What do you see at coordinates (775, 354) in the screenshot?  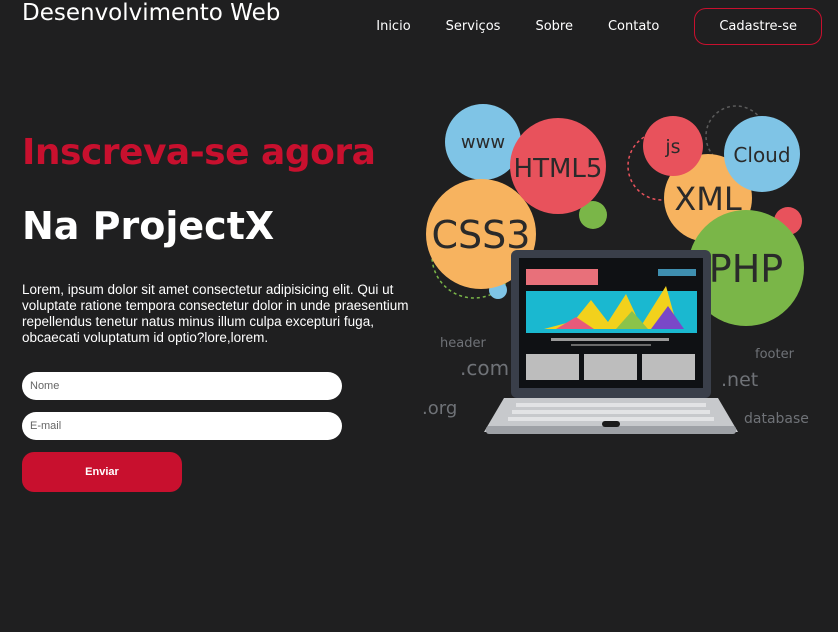 I see `label-footer: footer` at bounding box center [775, 354].